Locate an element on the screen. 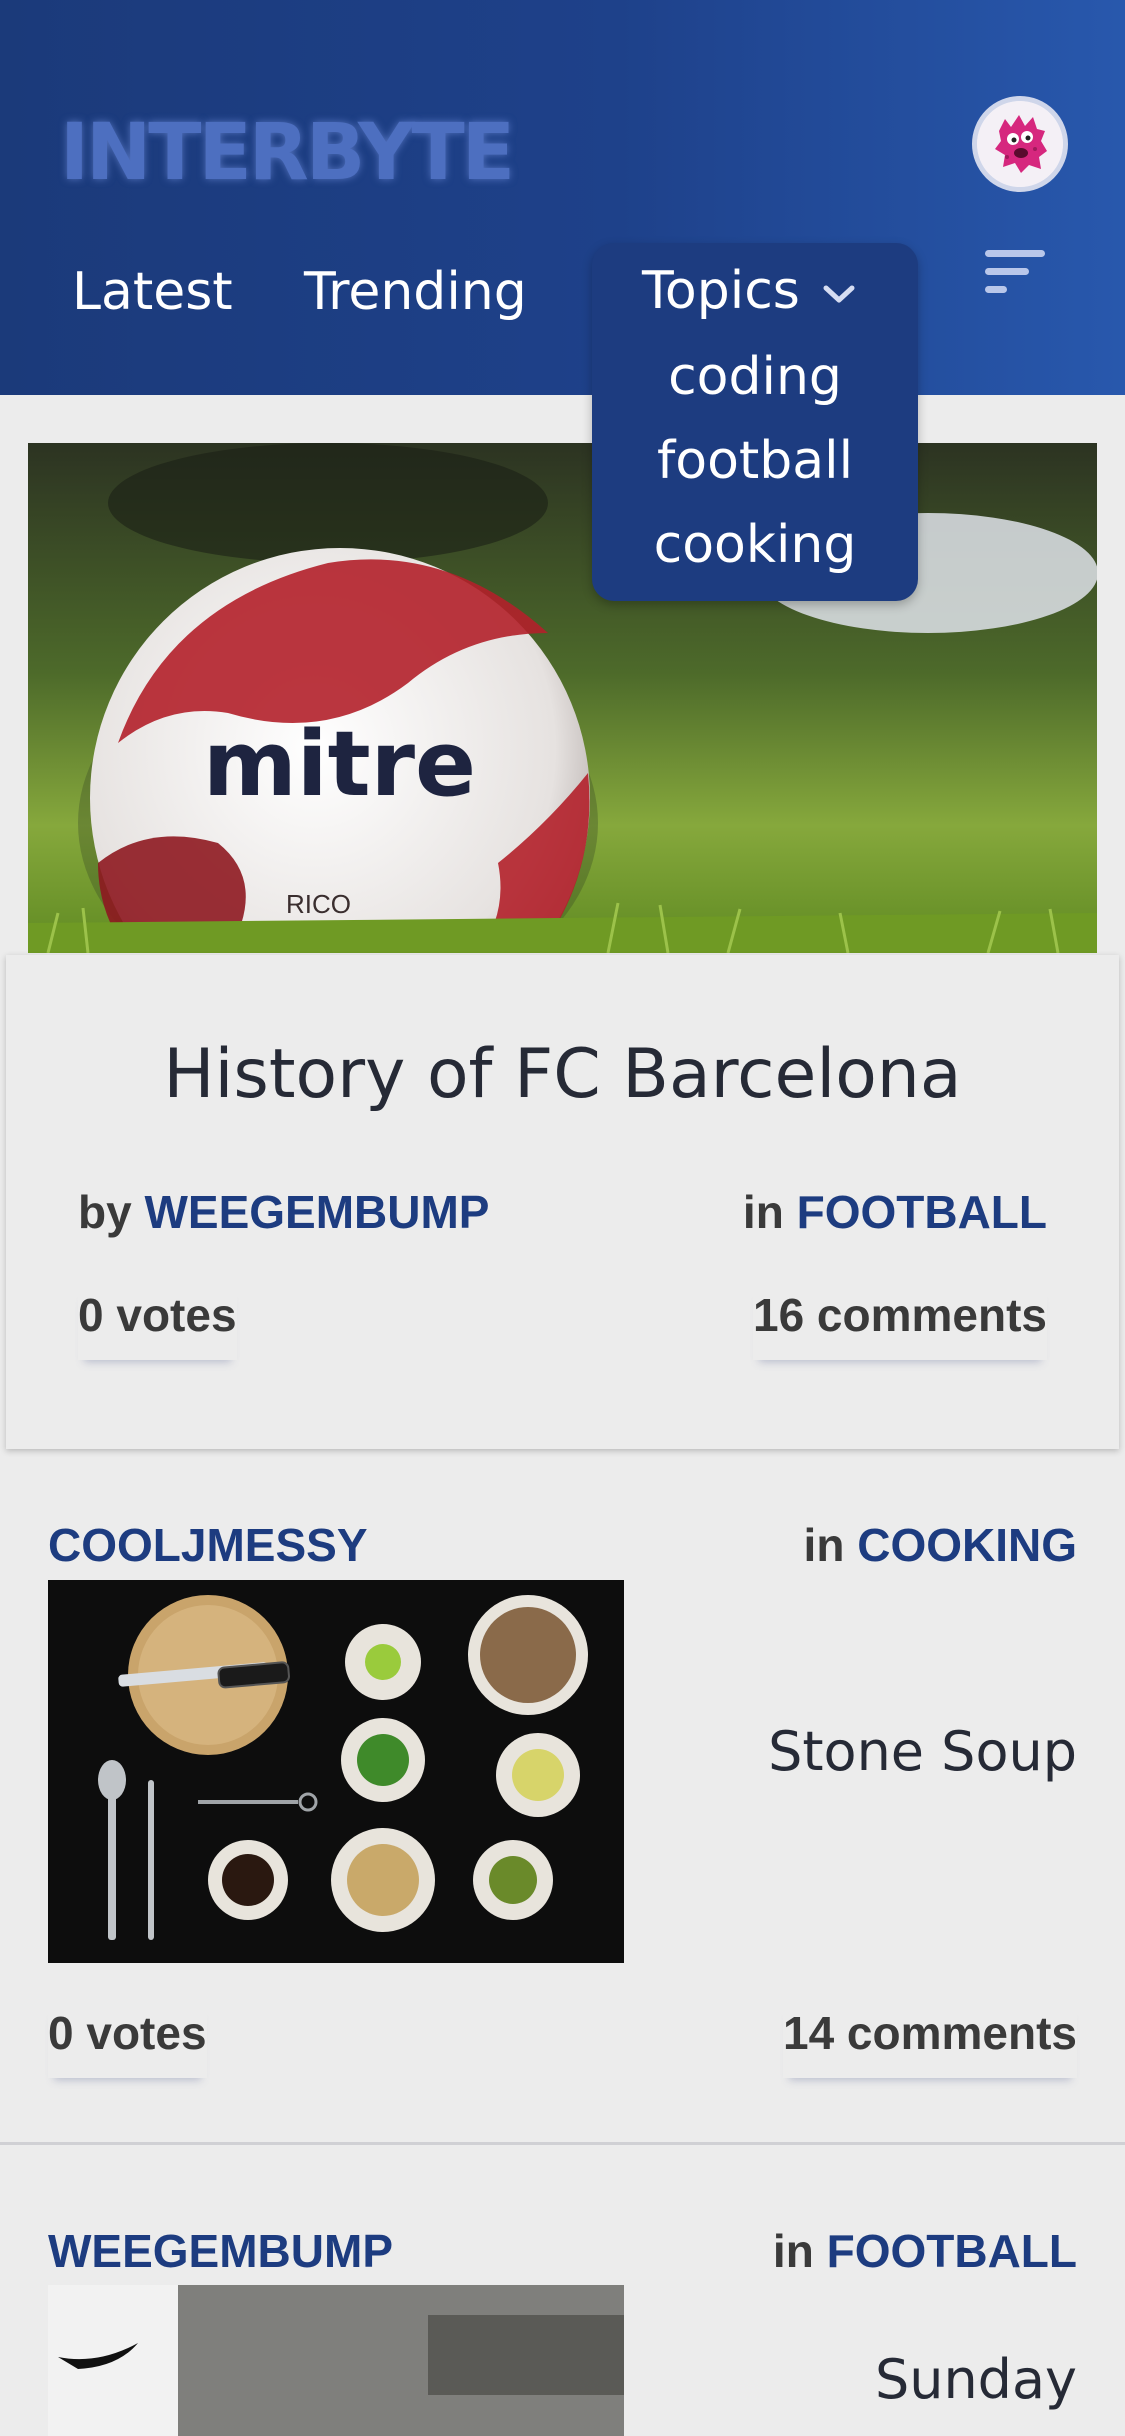 The width and height of the screenshot is (1125, 2436). post-author-link: COOLJMESSY is located at coordinates (208, 1545).